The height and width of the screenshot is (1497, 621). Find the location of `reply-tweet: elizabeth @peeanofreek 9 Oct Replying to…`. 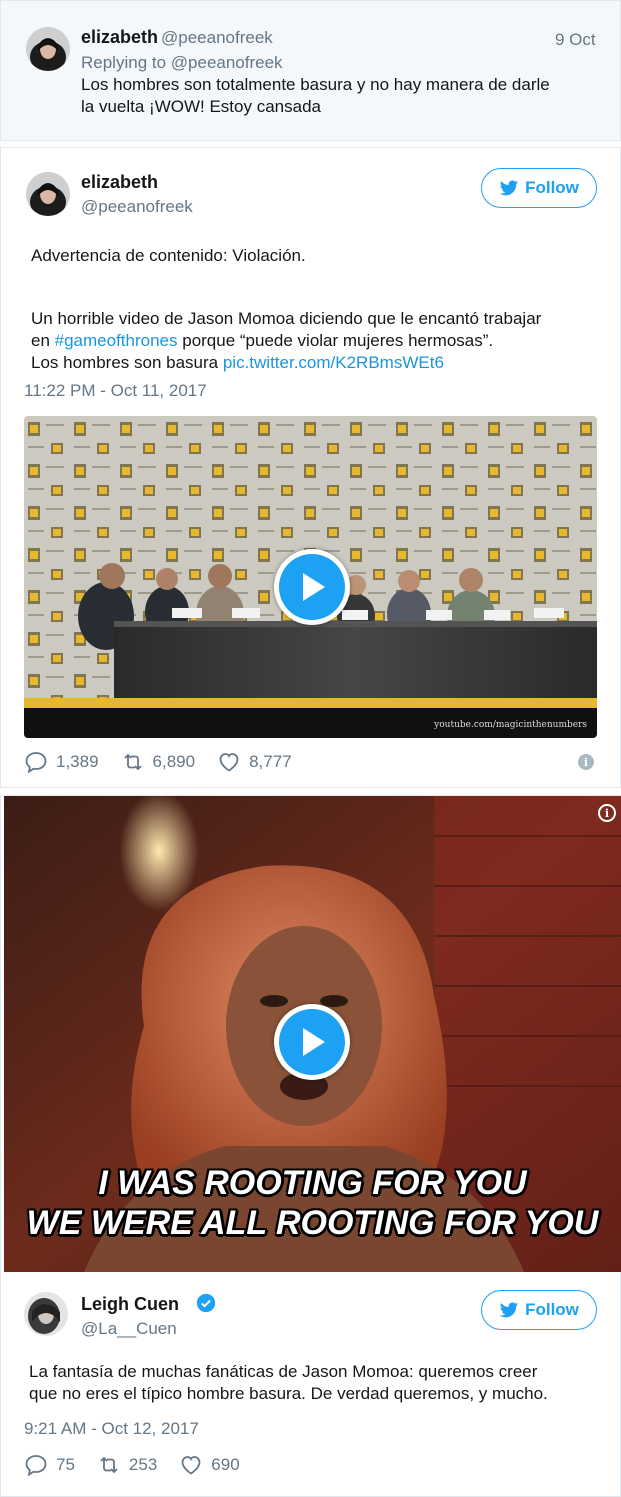

reply-tweet: elizabeth @peeanofreek 9 Oct Replying to… is located at coordinates (310, 70).